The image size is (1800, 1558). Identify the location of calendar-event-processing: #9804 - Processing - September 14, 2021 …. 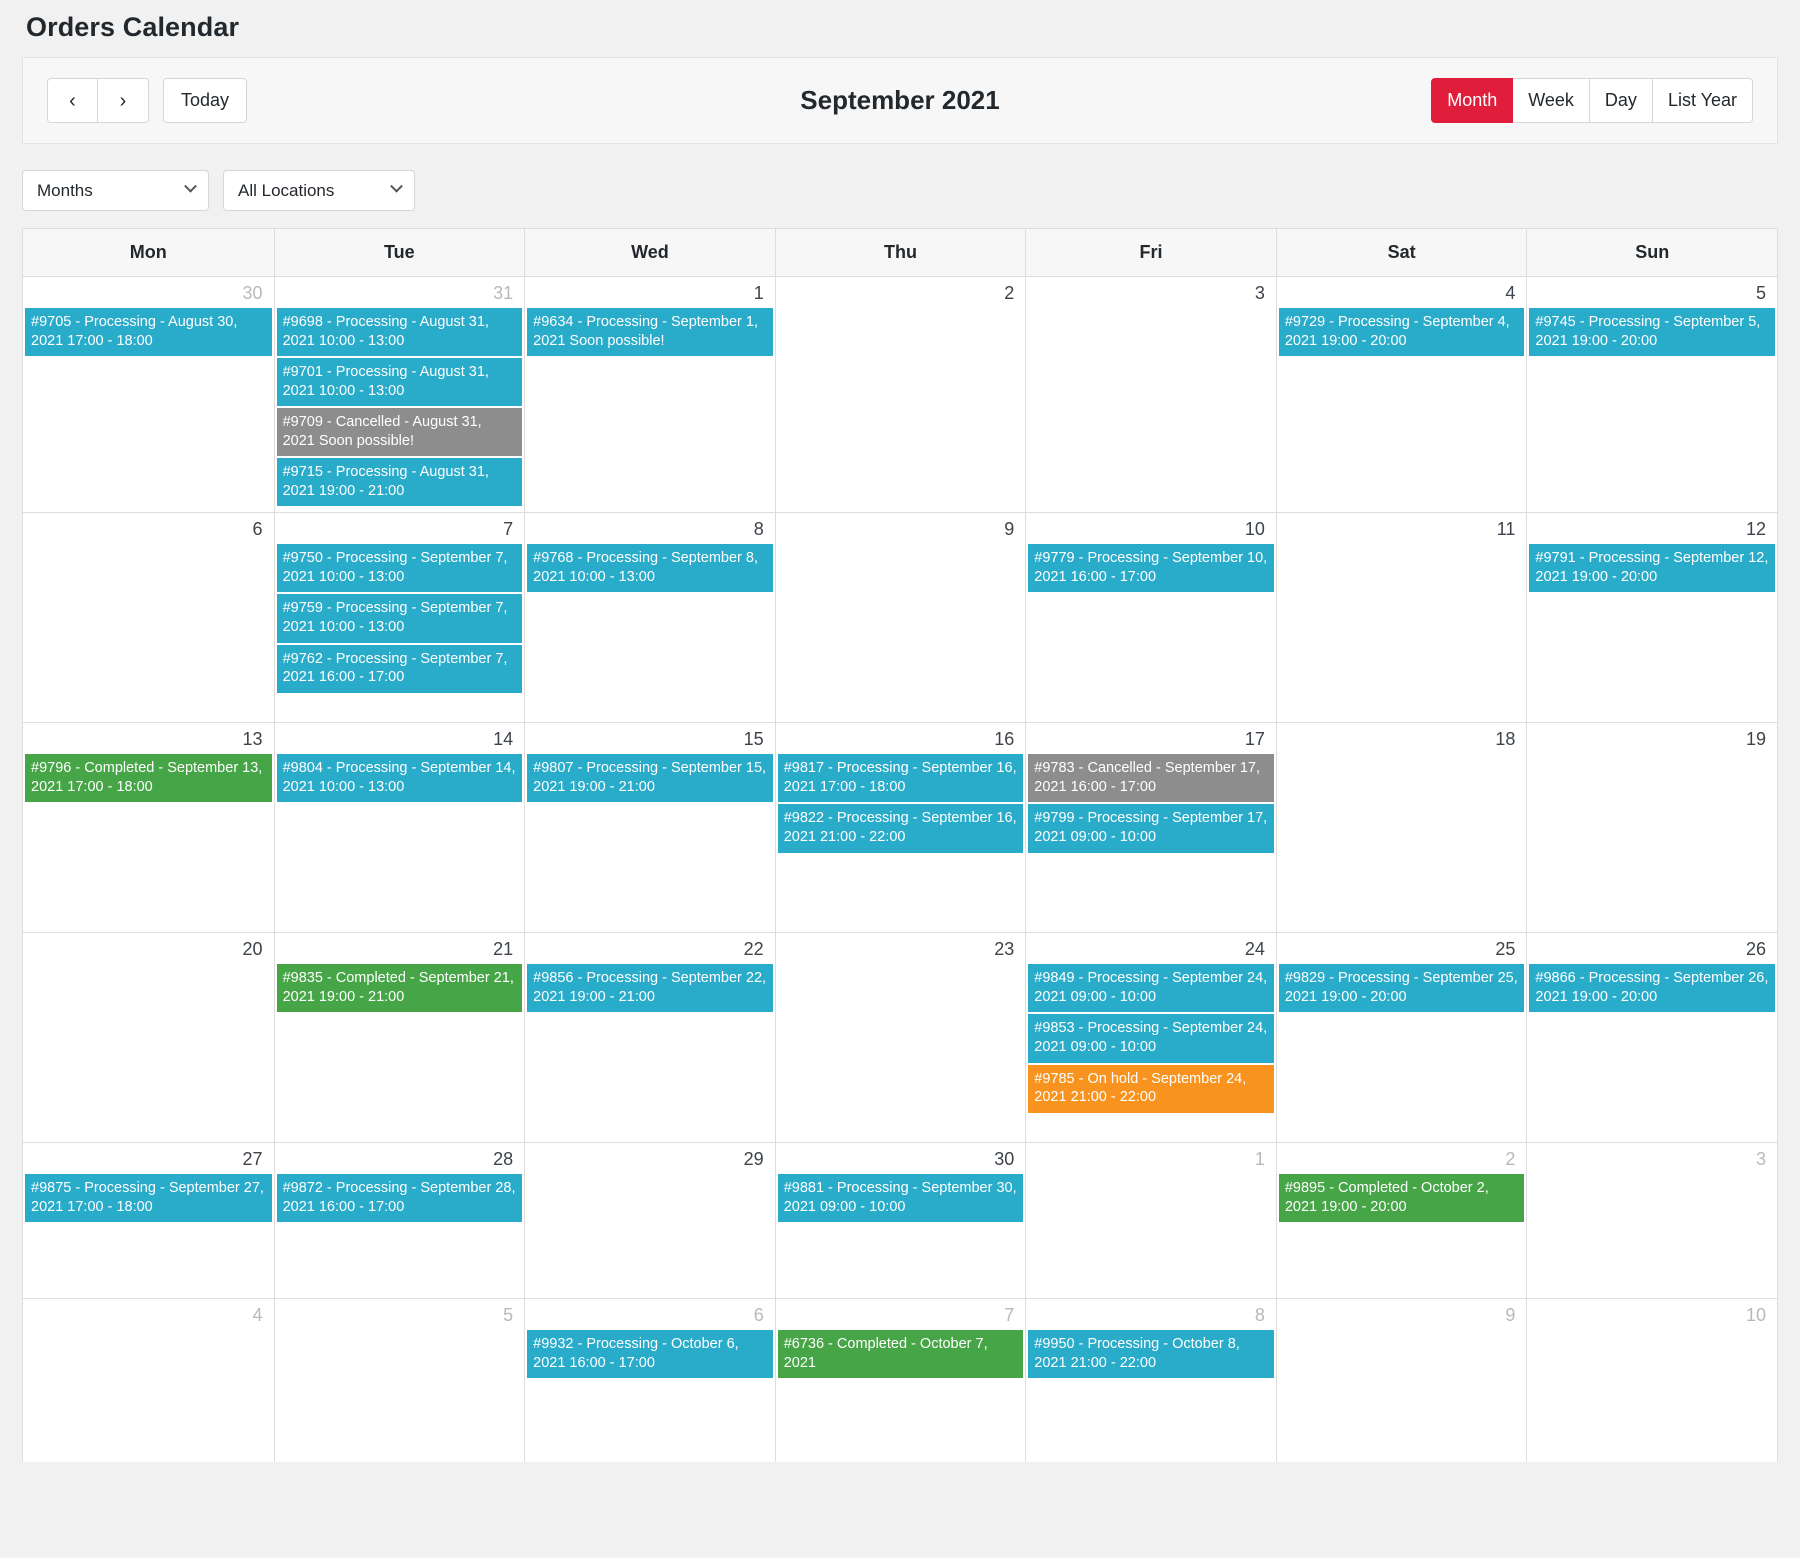
(399, 778).